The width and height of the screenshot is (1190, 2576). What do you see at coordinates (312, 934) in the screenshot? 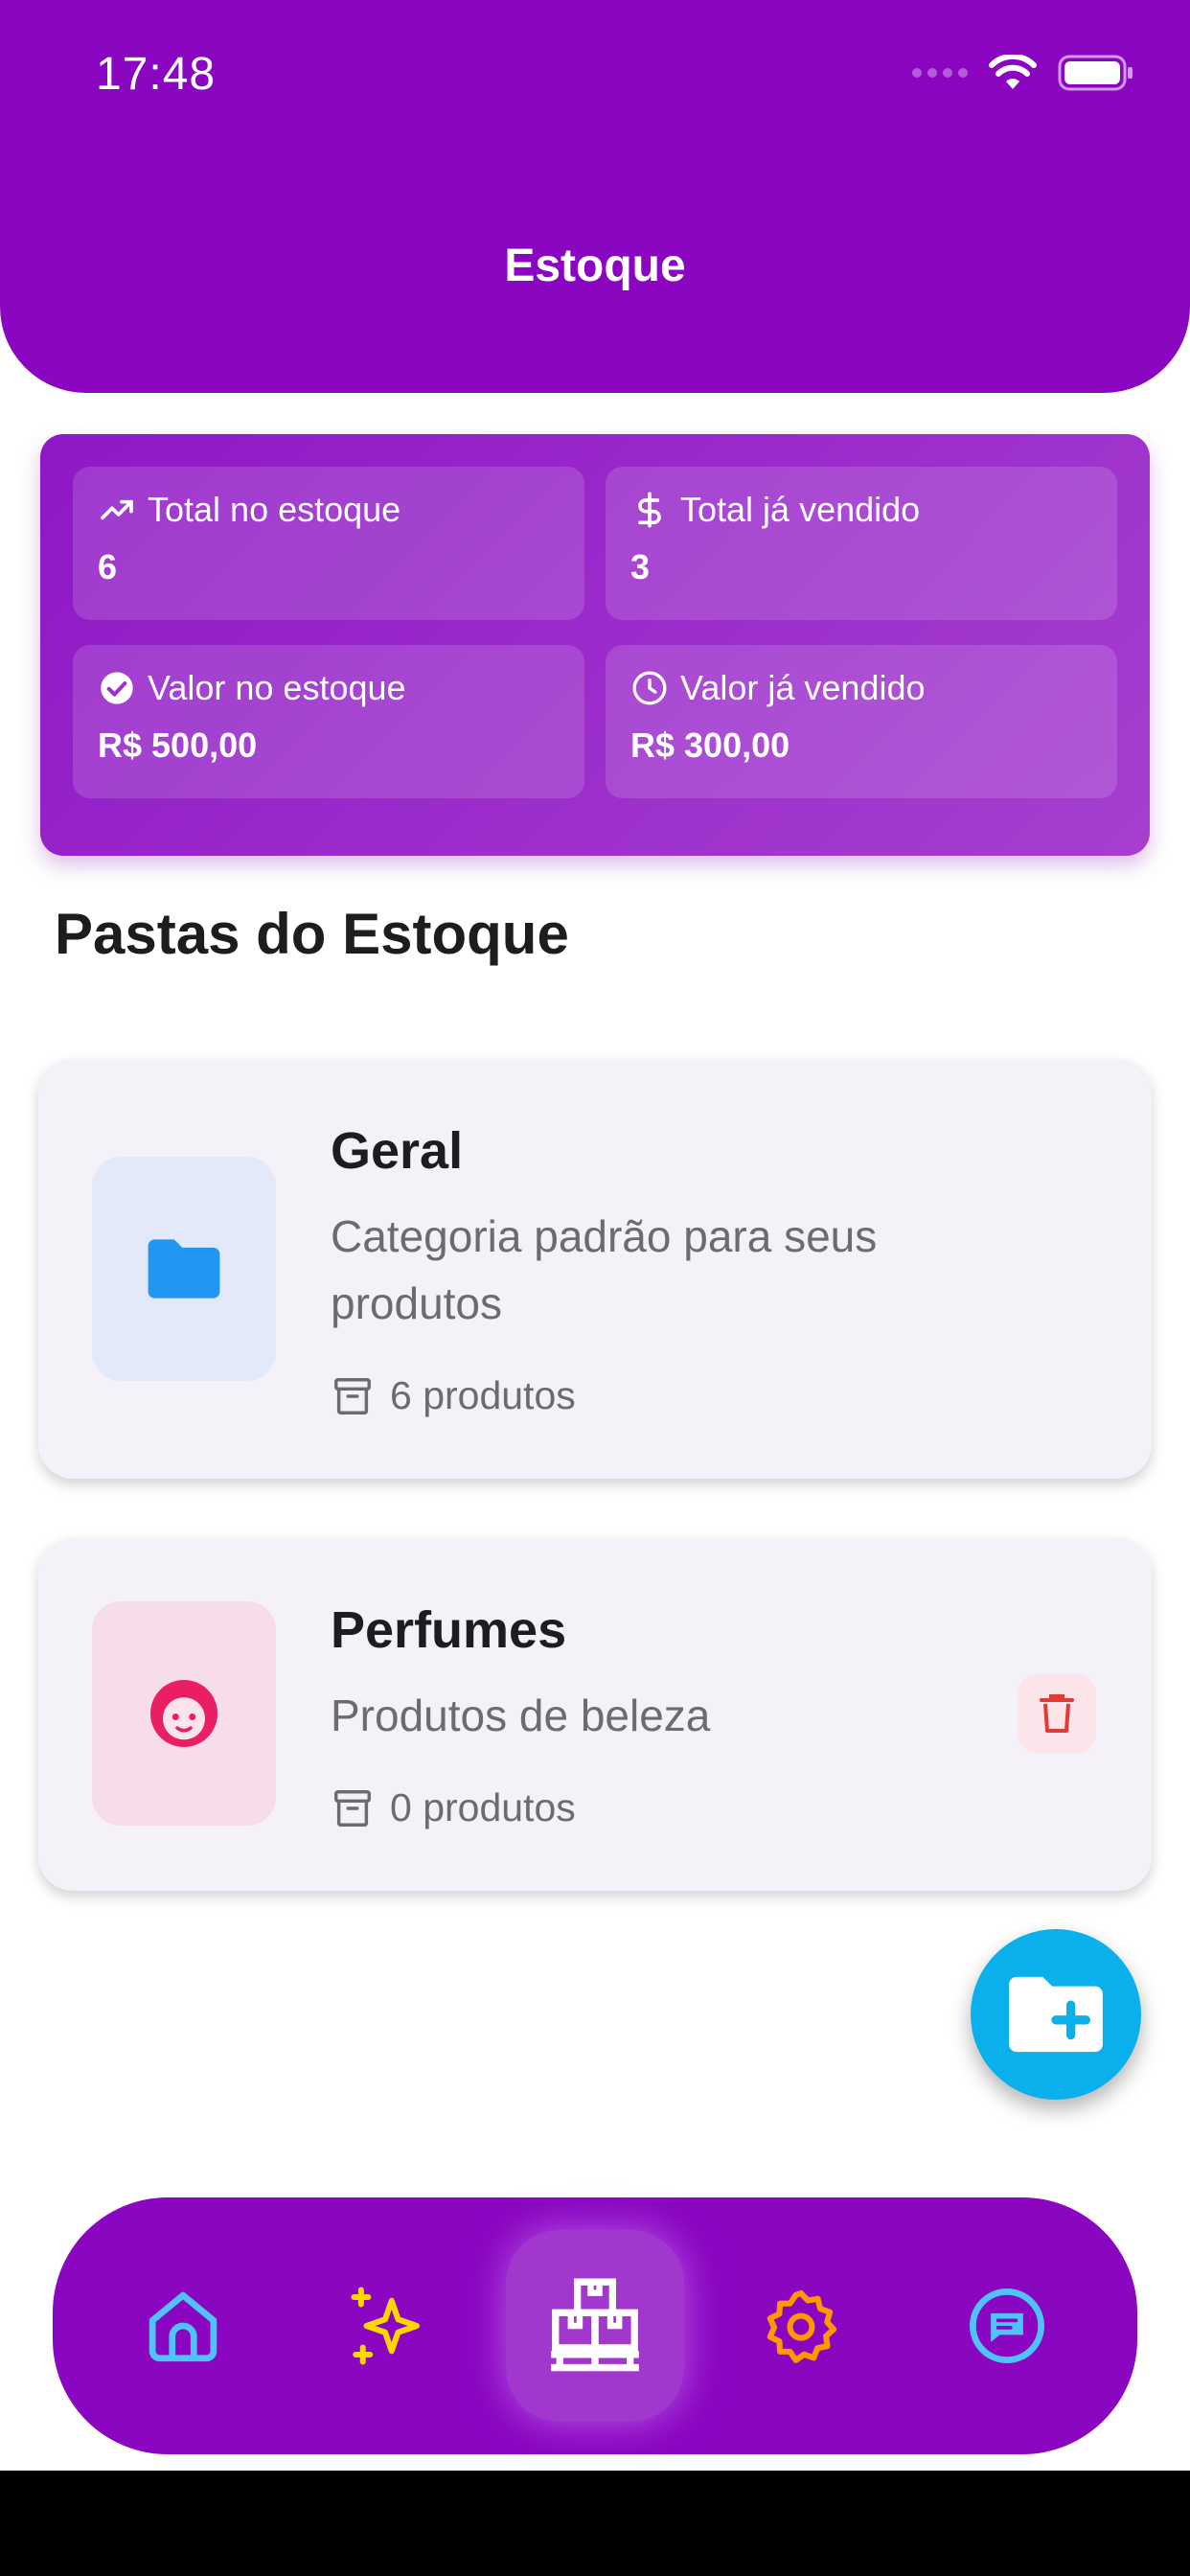
I see `section-title: Pastas do Estoque` at bounding box center [312, 934].